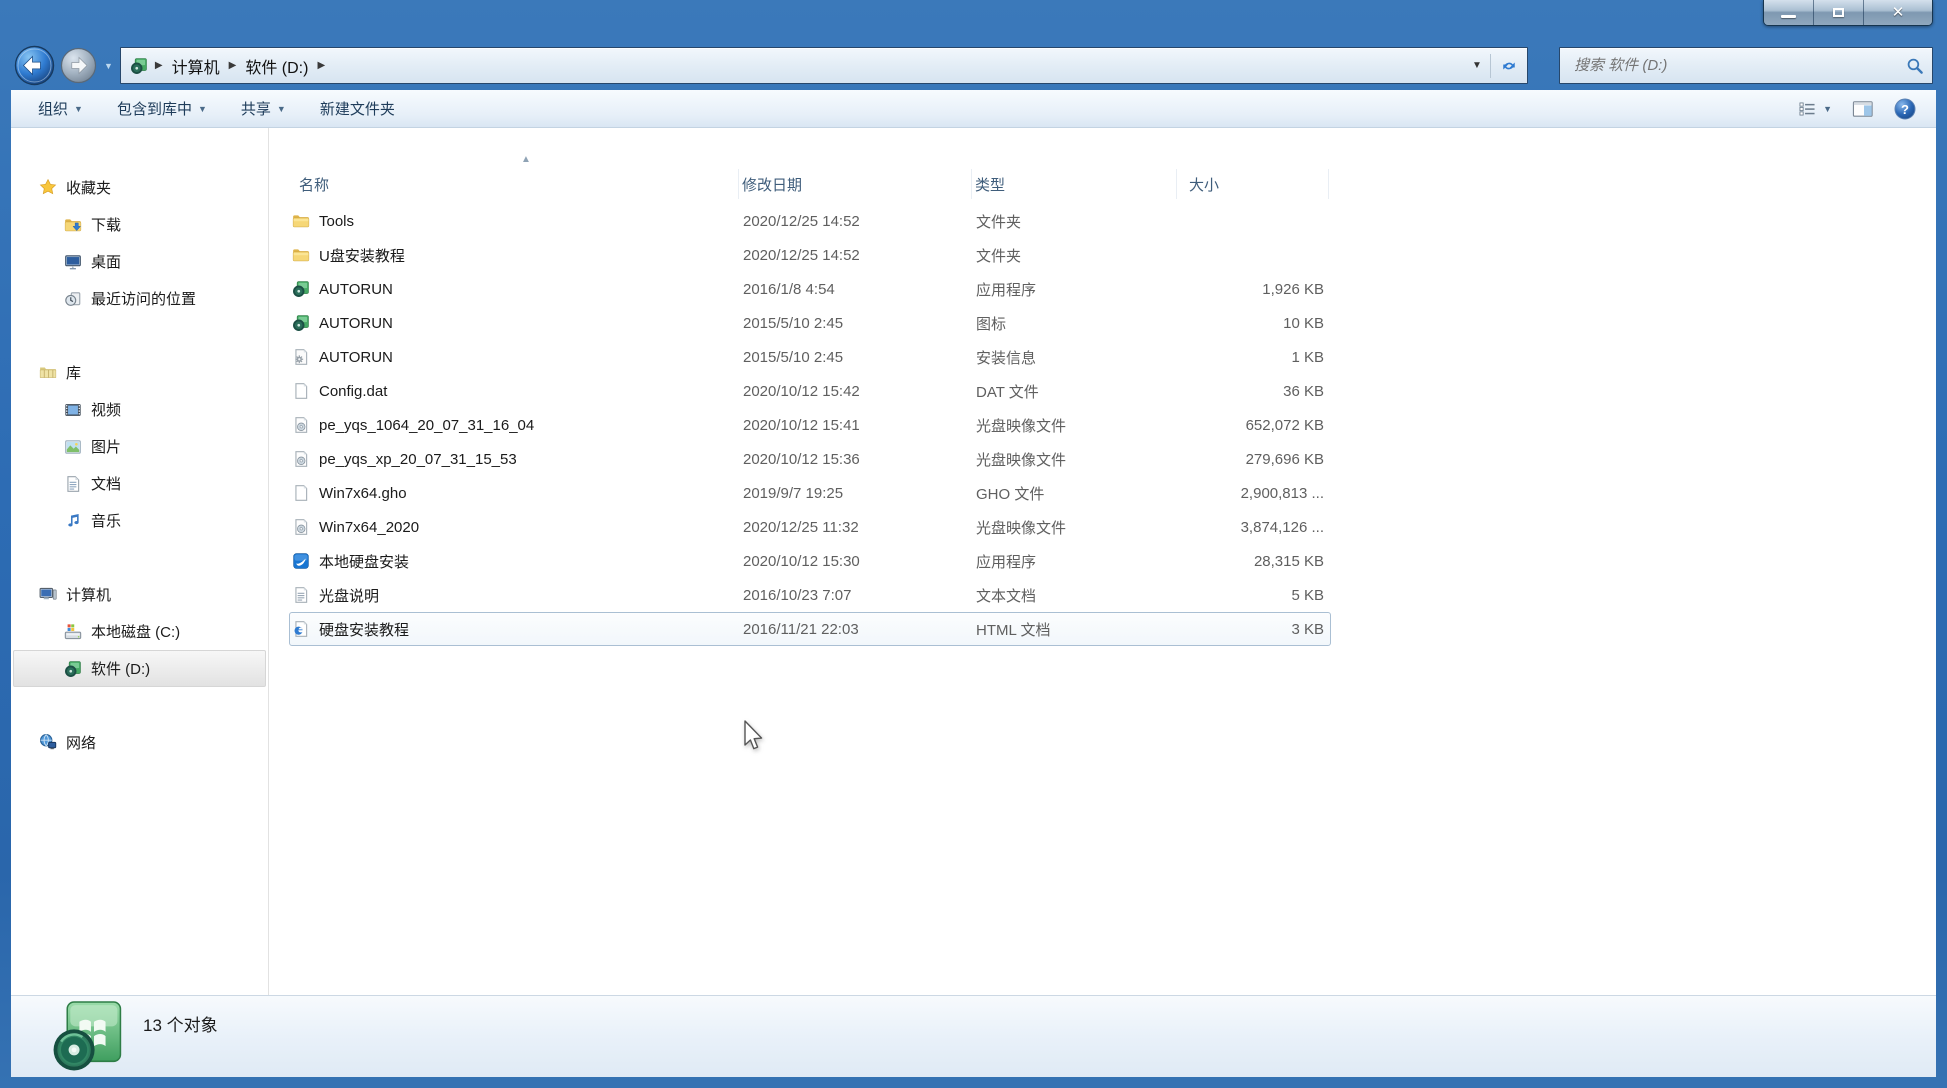  Describe the element at coordinates (810, 289) in the screenshot. I see `file-row: AUTORUN 2016/1/8 4:54 应用程序 1,926 KB` at that location.